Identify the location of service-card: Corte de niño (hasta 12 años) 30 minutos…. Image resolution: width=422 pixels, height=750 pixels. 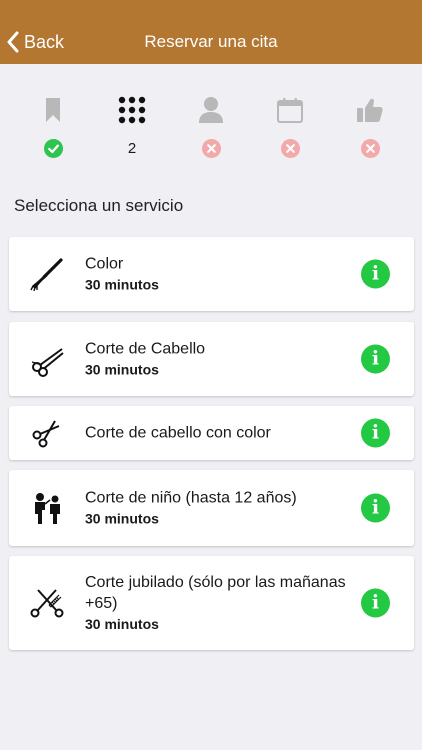
(211, 508).